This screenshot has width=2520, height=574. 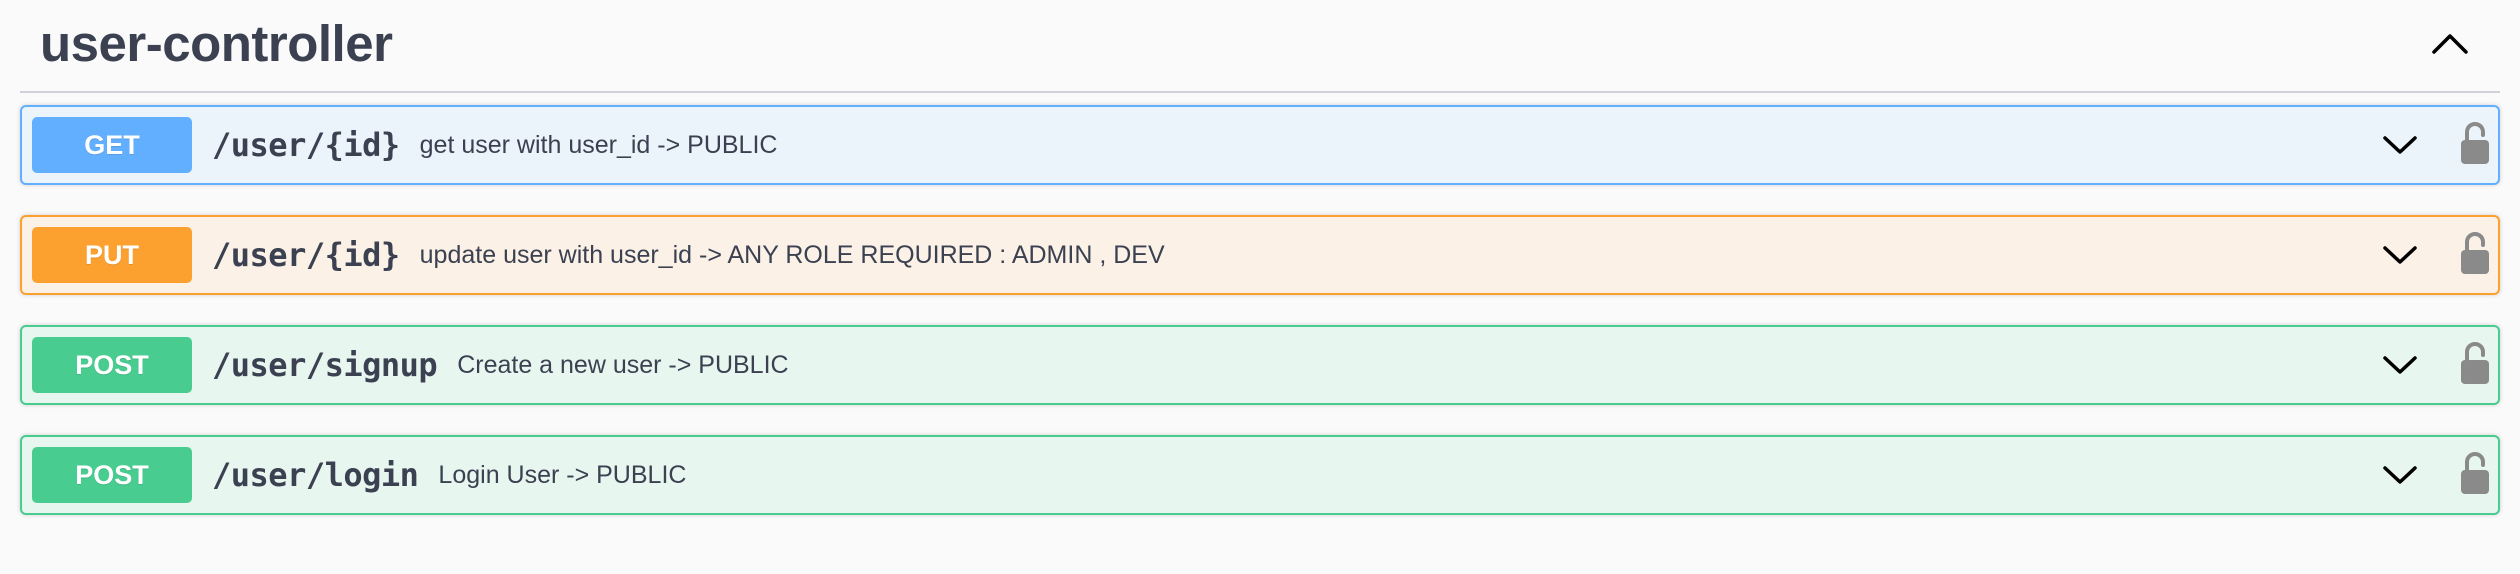 I want to click on operation-path: /user/signup, so click(x=325, y=365).